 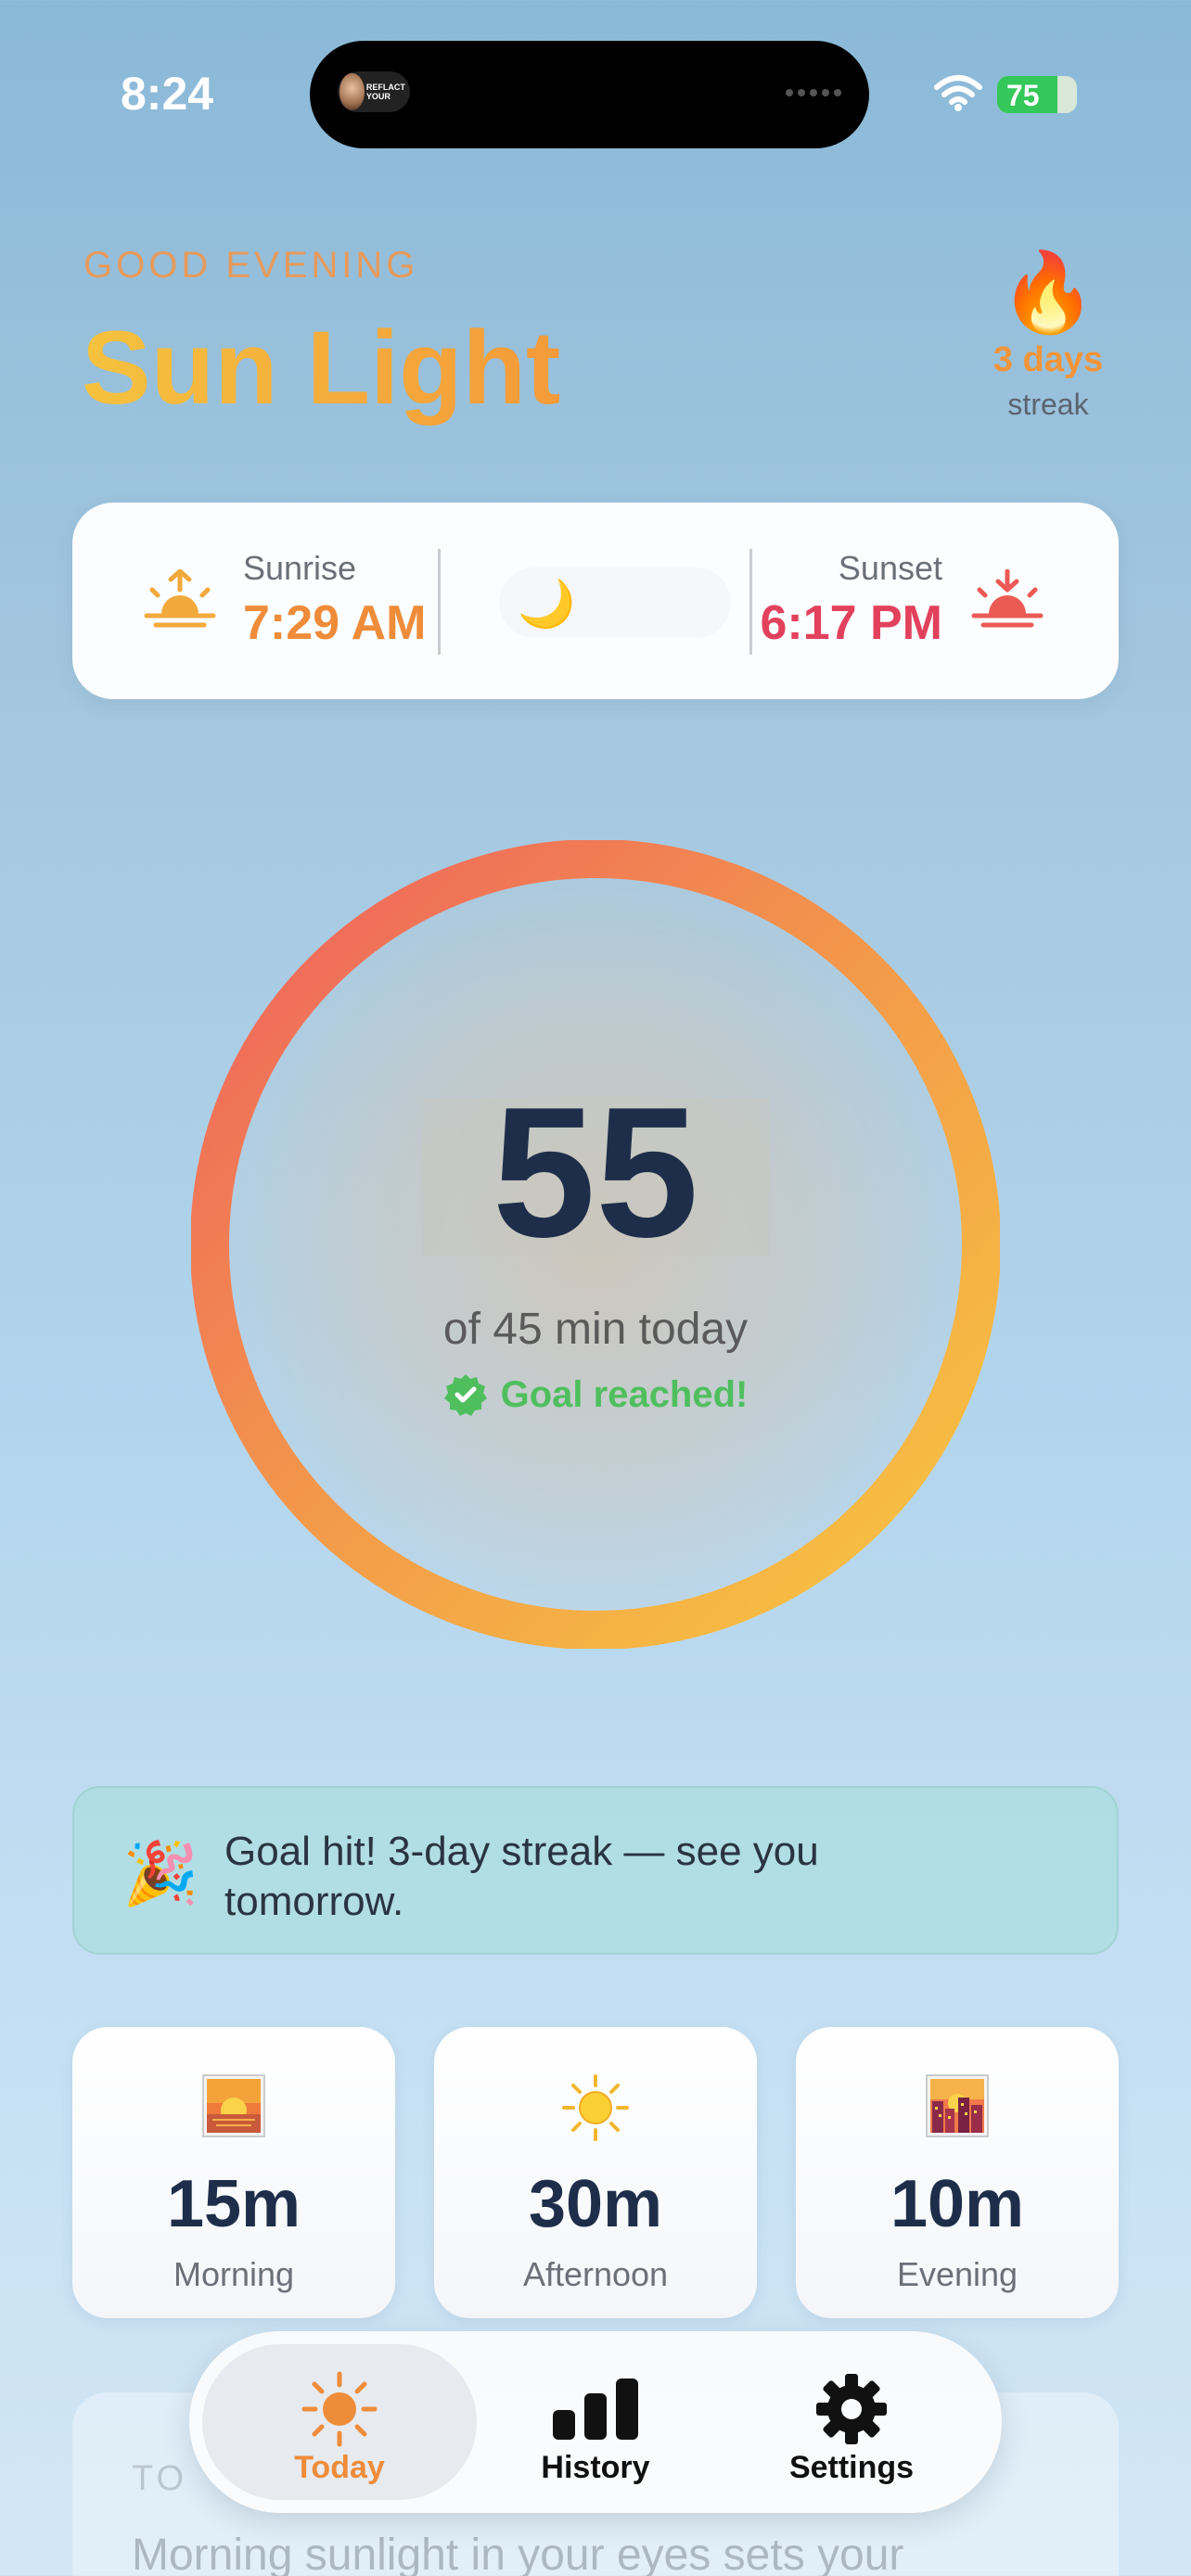 I want to click on sunrise-time: 7:29 AM, so click(x=335, y=623).